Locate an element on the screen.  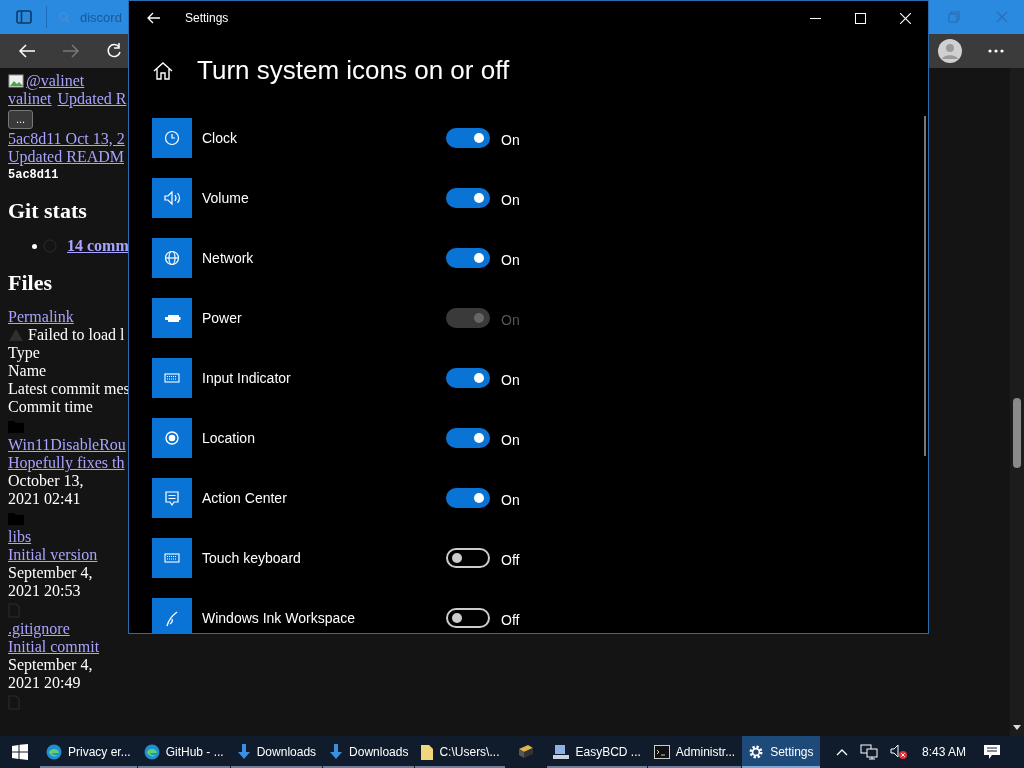
scrollbar is located at coordinates (1017, 402).